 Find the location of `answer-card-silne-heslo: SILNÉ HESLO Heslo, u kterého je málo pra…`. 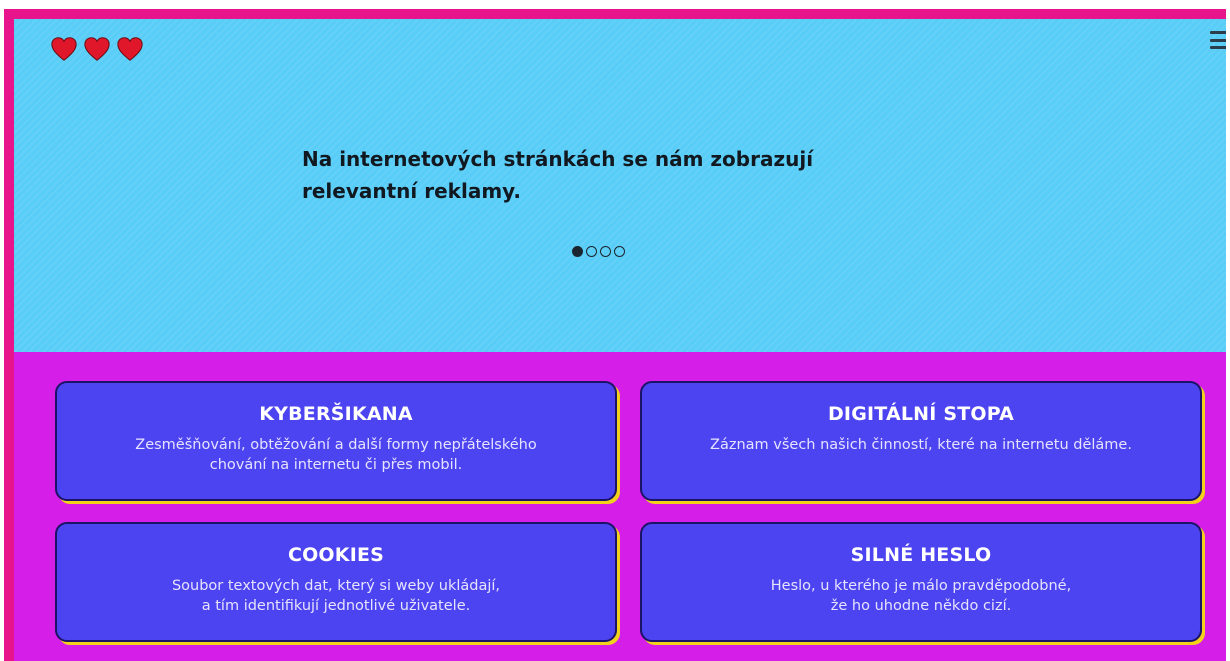

answer-card-silne-heslo: SILNÉ HESLO Heslo, u kterého je málo pra… is located at coordinates (921, 582).